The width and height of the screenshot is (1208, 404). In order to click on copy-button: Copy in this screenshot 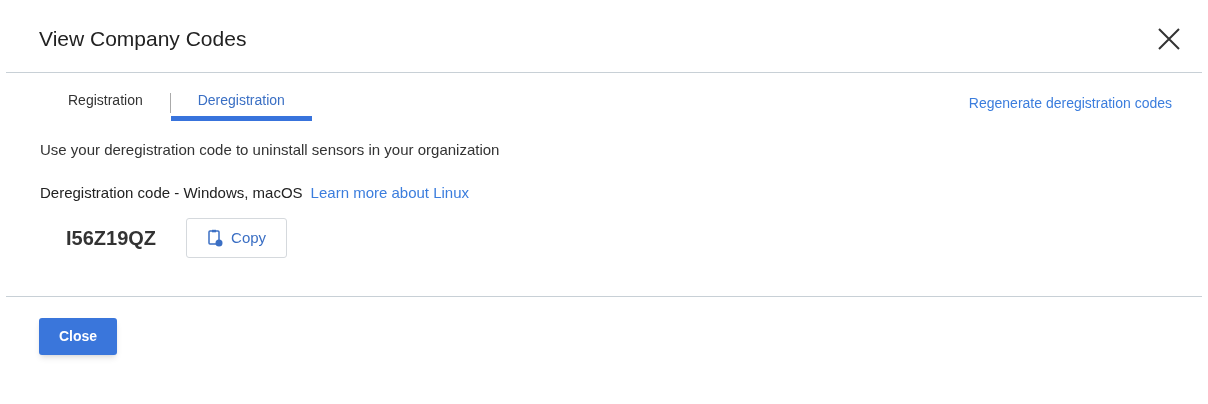, I will do `click(237, 238)`.